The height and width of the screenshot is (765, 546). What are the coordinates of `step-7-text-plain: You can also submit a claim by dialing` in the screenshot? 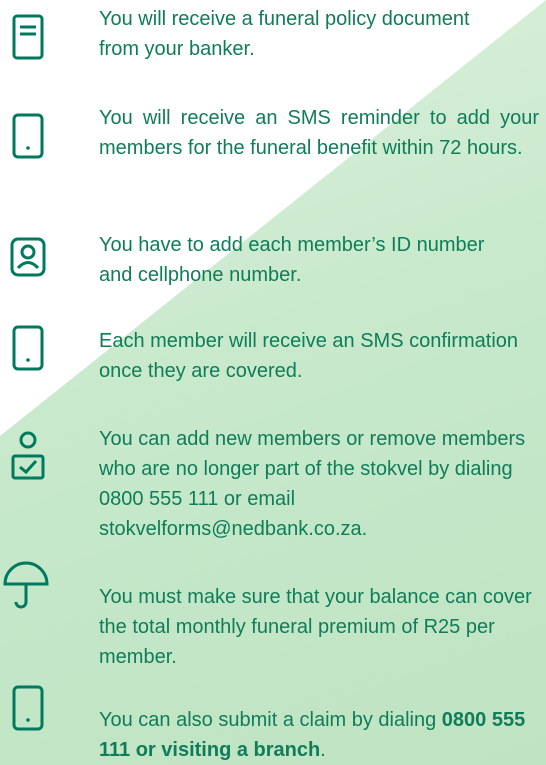 It's located at (268, 720).